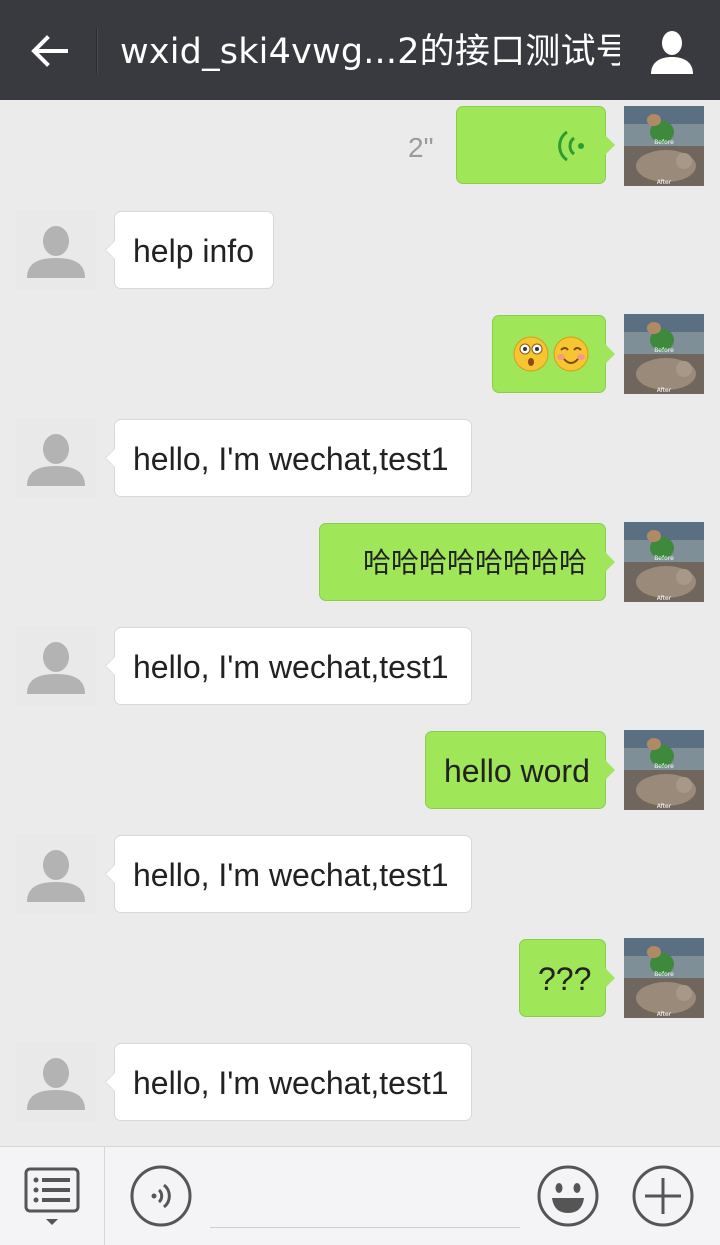 The width and height of the screenshot is (720, 1245). What do you see at coordinates (370, 52) in the screenshot?
I see `chat-title: wxid_ski4vwg...2的接口测试号` at bounding box center [370, 52].